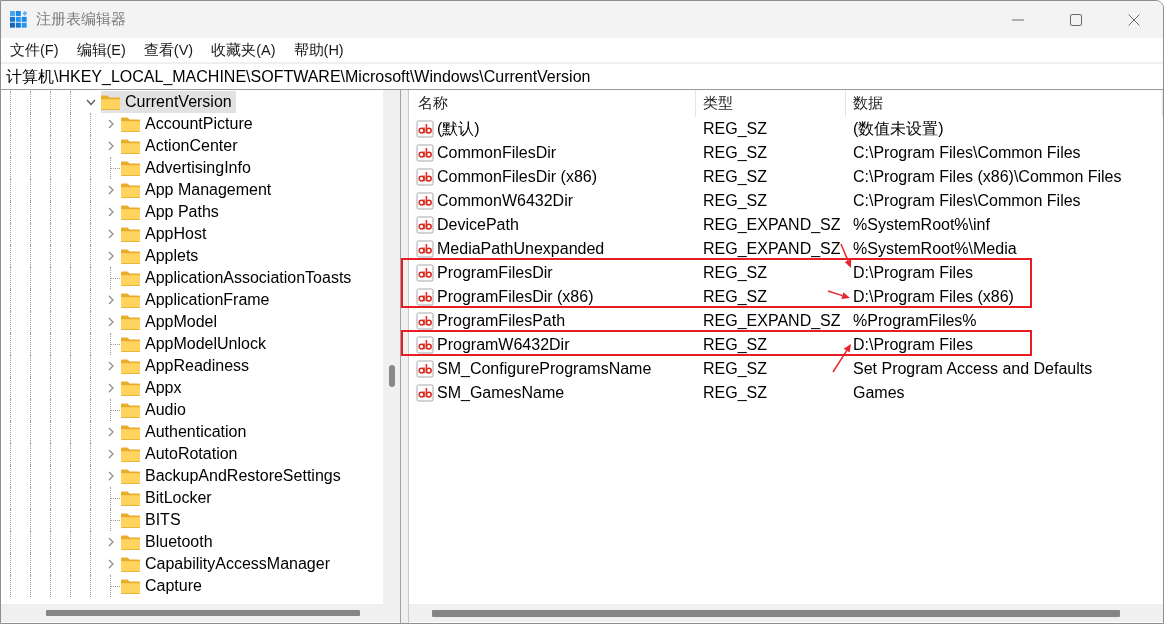 The image size is (1166, 626). Describe the element at coordinates (503, 345) in the screenshot. I see `value-name: ProgramW6432Dir` at that location.